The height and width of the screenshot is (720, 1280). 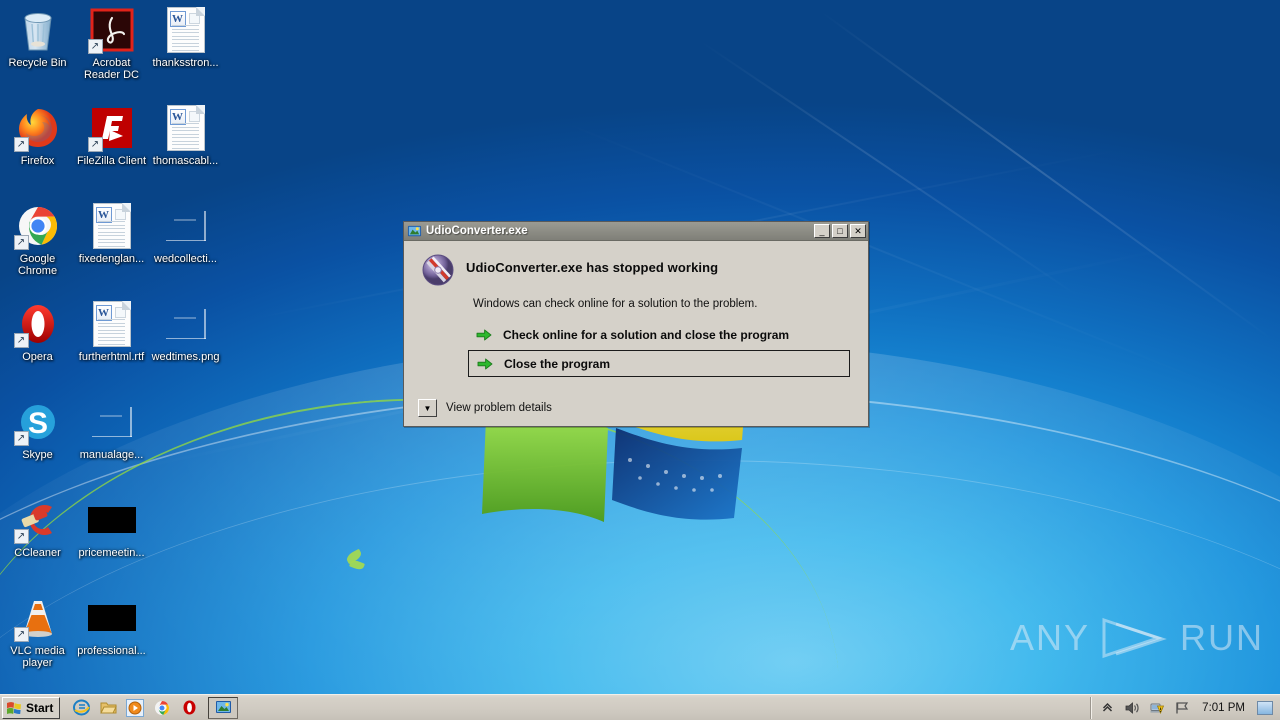 What do you see at coordinates (108, 708) in the screenshot?
I see `windows-explorer-icon` at bounding box center [108, 708].